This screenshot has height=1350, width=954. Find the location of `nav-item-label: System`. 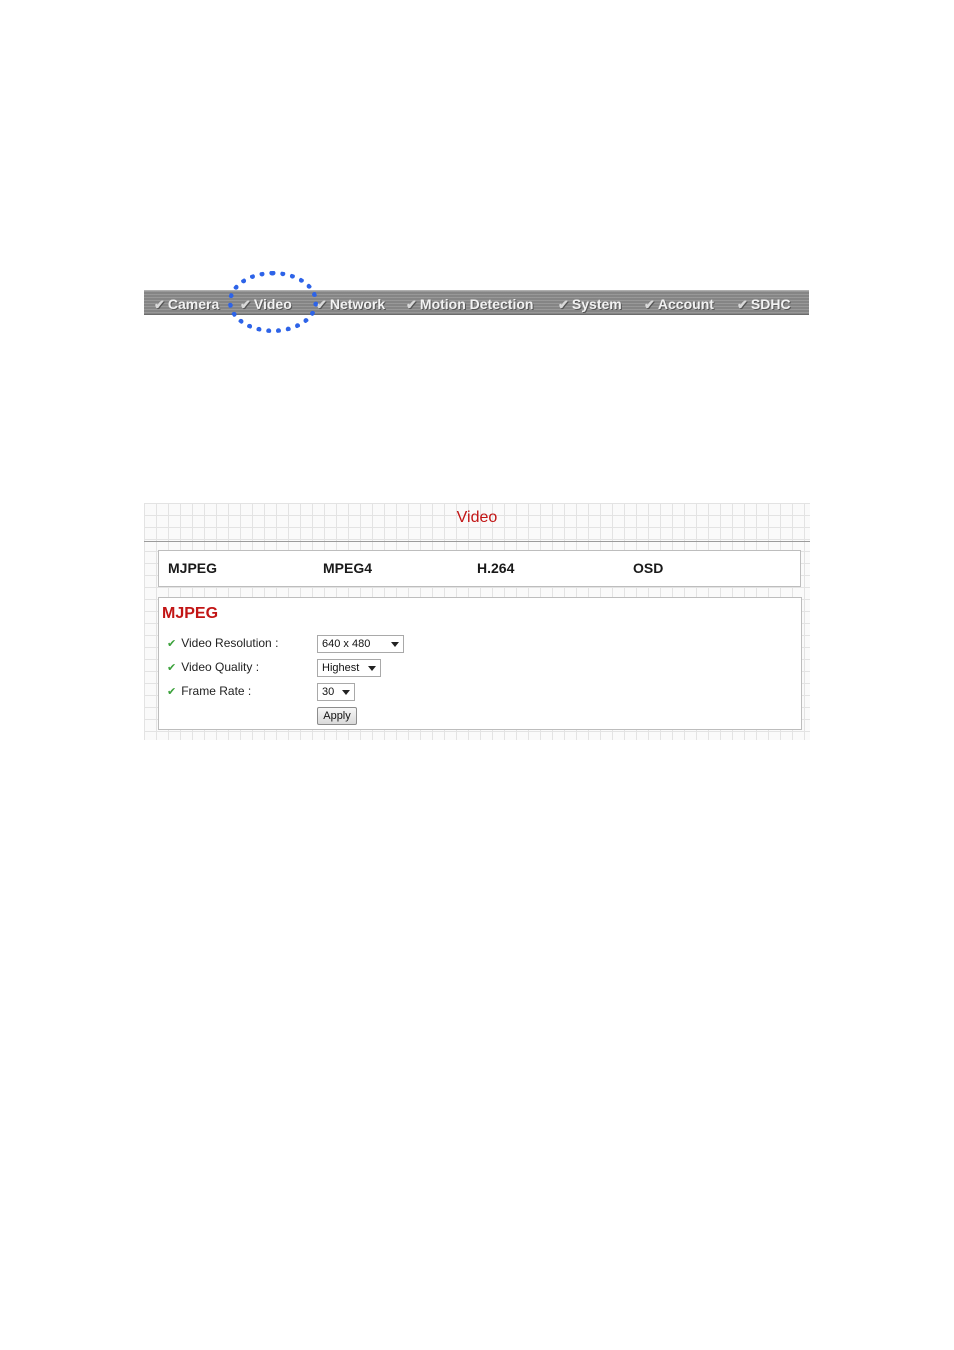

nav-item-label: System is located at coordinates (596, 304).